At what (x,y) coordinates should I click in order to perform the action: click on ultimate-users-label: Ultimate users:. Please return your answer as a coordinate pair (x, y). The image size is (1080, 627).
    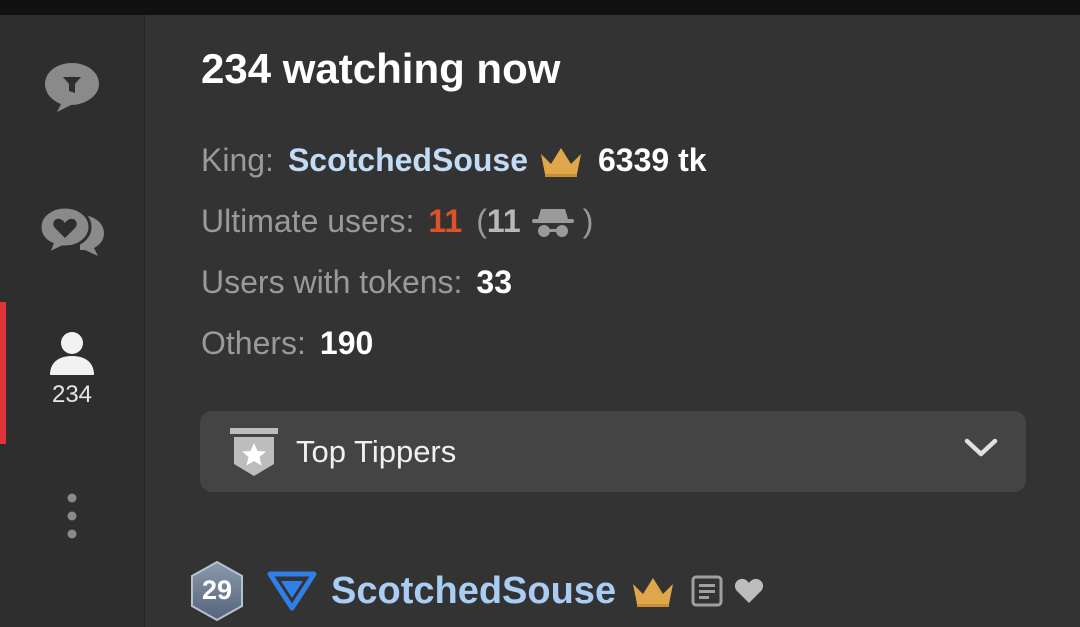
    Looking at the image, I should click on (308, 221).